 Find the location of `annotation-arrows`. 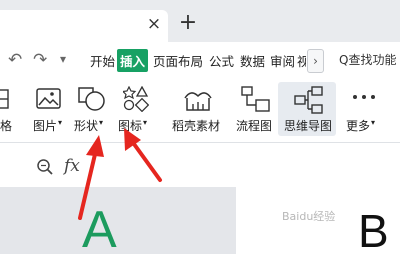

annotation-arrows is located at coordinates (120, 174).